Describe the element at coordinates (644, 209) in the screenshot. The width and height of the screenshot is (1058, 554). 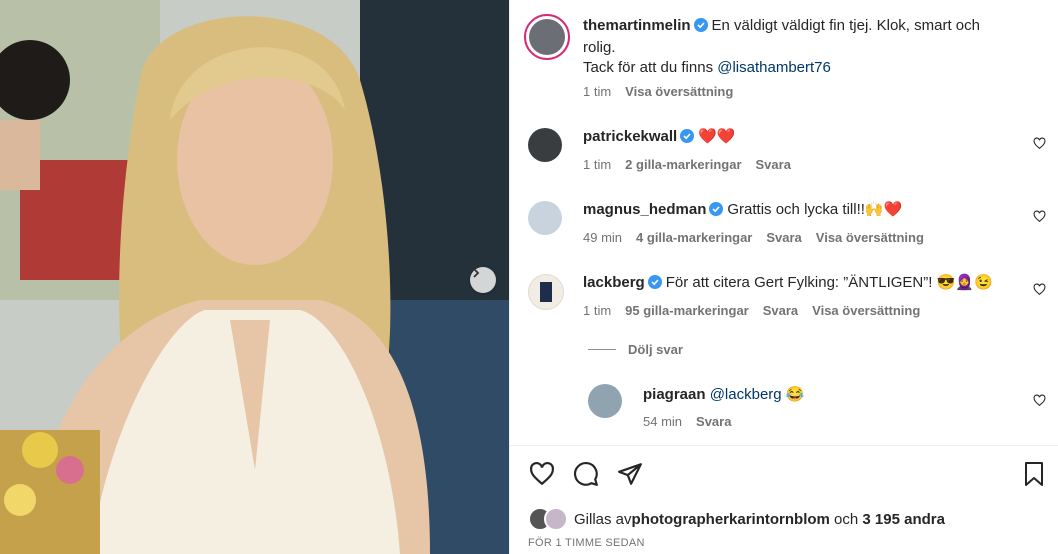
I see `comment-username: magnus_hedman` at that location.